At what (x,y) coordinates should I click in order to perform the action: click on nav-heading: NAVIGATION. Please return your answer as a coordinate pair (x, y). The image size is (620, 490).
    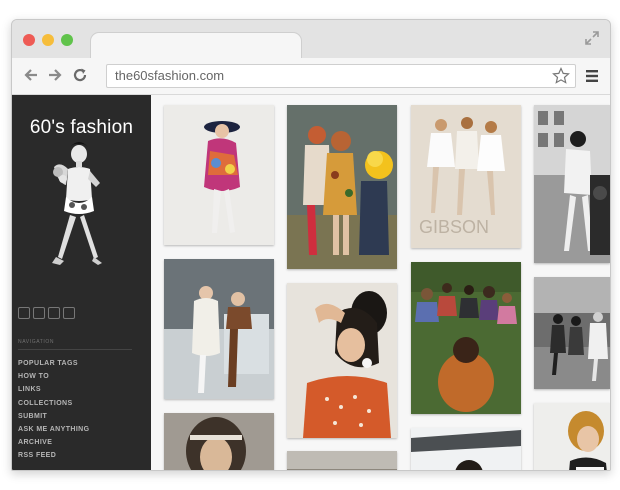
    Looking at the image, I should click on (36, 342).